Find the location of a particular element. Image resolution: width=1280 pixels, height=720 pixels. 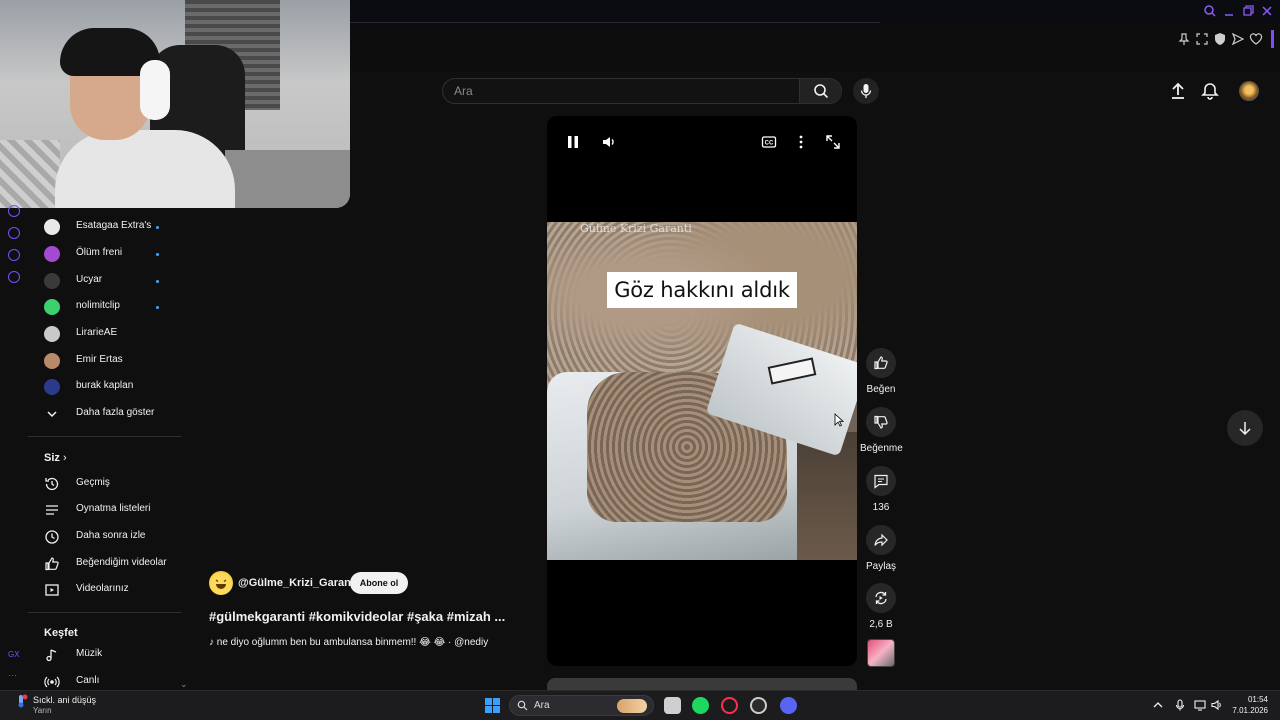

sidebar-item-subscription: nolimitclip is located at coordinates (105, 307).